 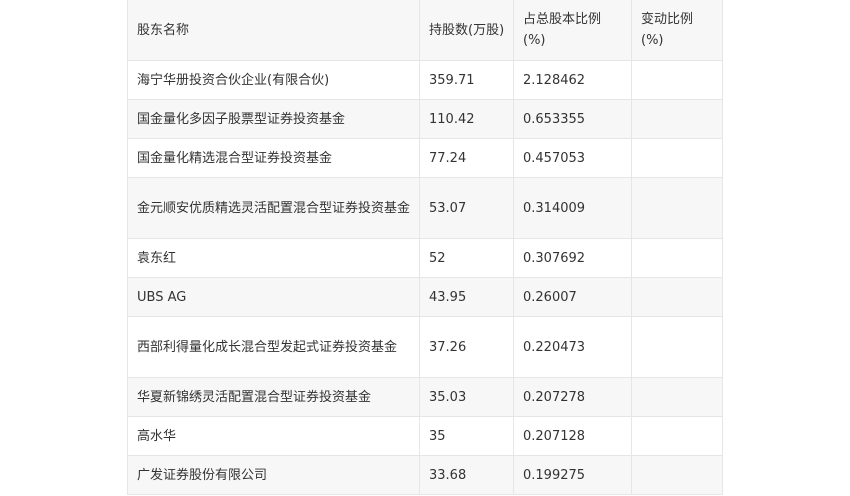 What do you see at coordinates (466, 297) in the screenshot?
I see `shares-held: 43.95` at bounding box center [466, 297].